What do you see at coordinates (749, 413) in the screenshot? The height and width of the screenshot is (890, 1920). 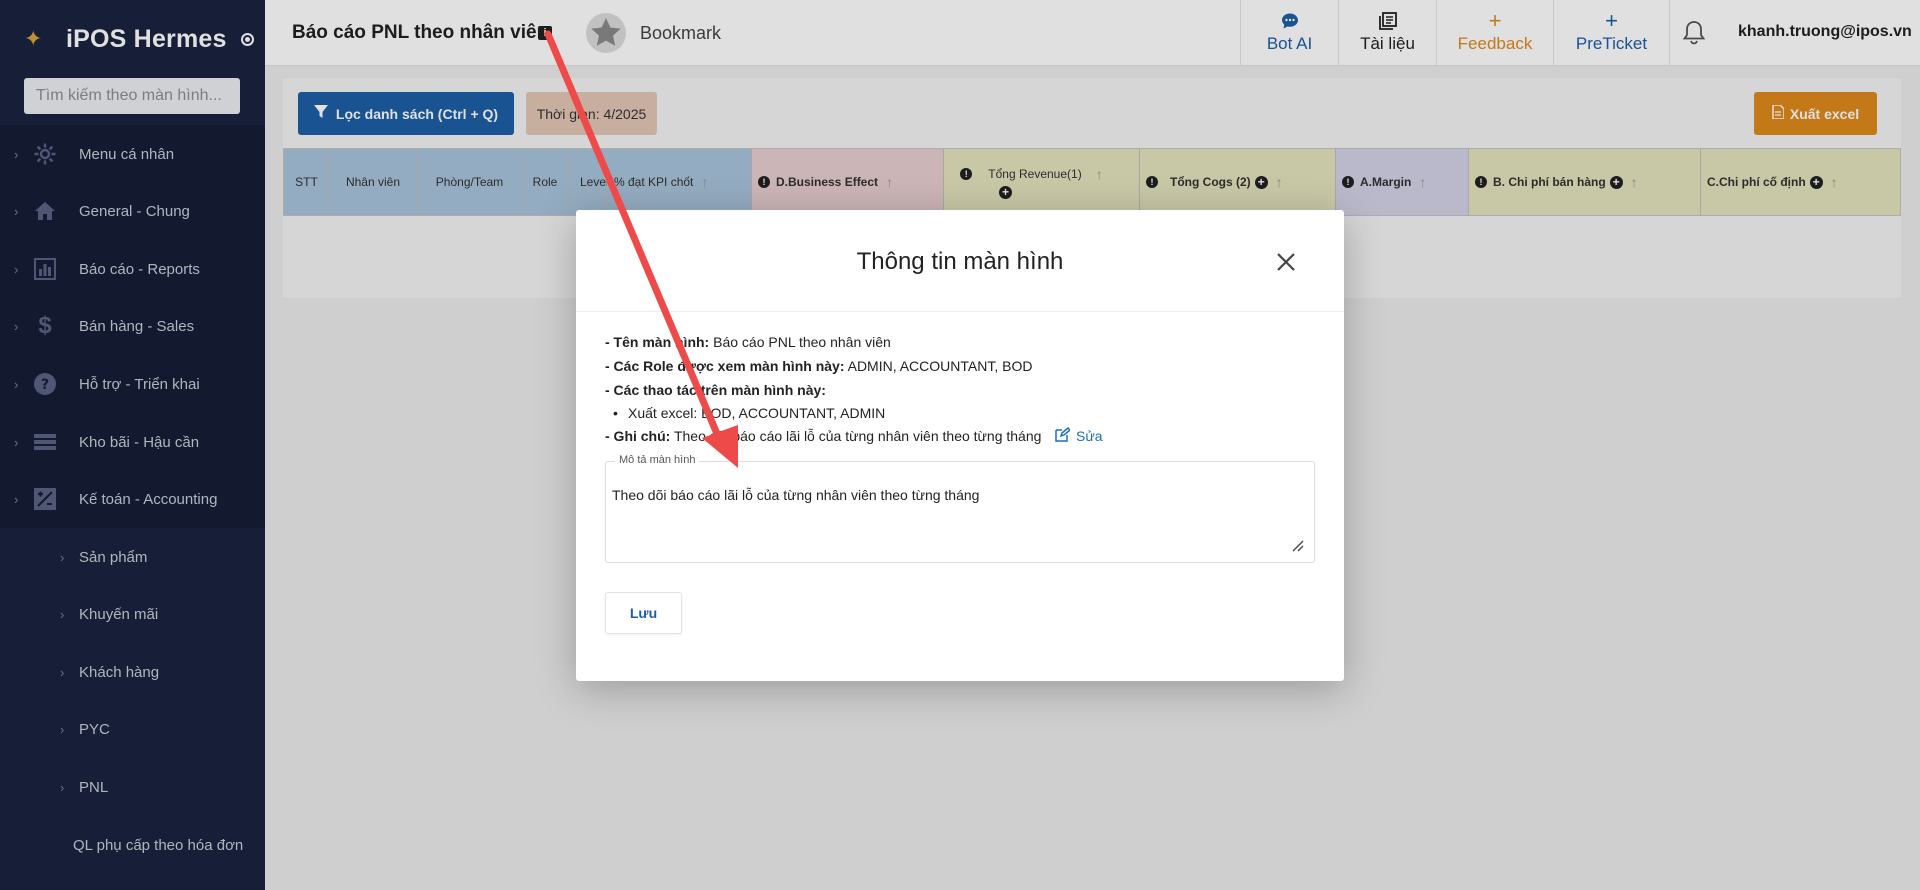 I see `action-list-item: Xuất excel: BOD, ACCOUNTANT, ADMIN` at bounding box center [749, 413].